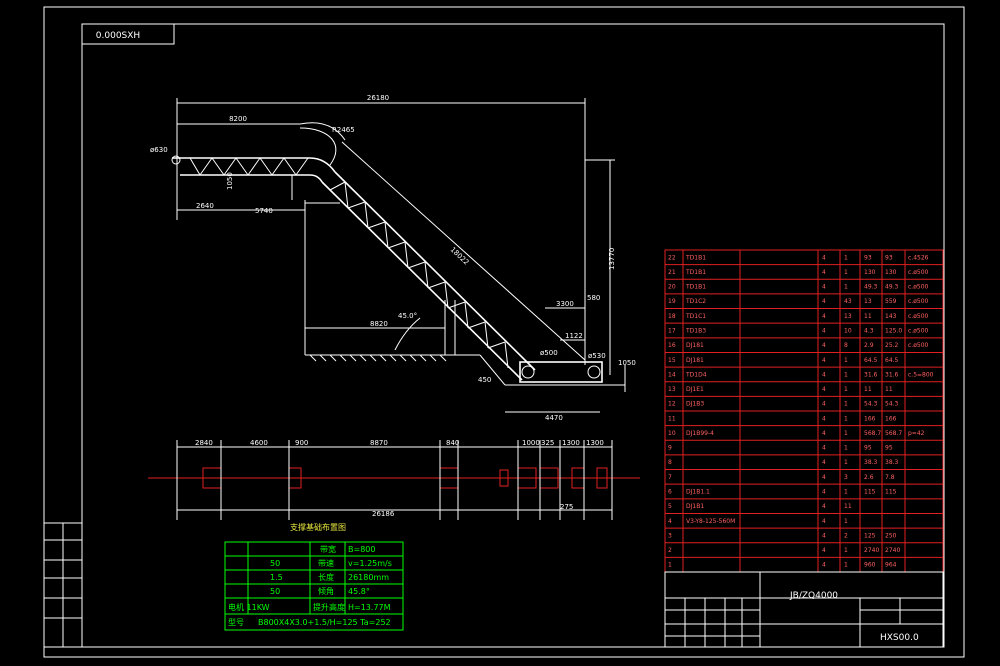 Image resolution: width=1000 pixels, height=666 pixels. What do you see at coordinates (872, 433) in the screenshot?
I see `parts-cell: 568.7` at bounding box center [872, 433].